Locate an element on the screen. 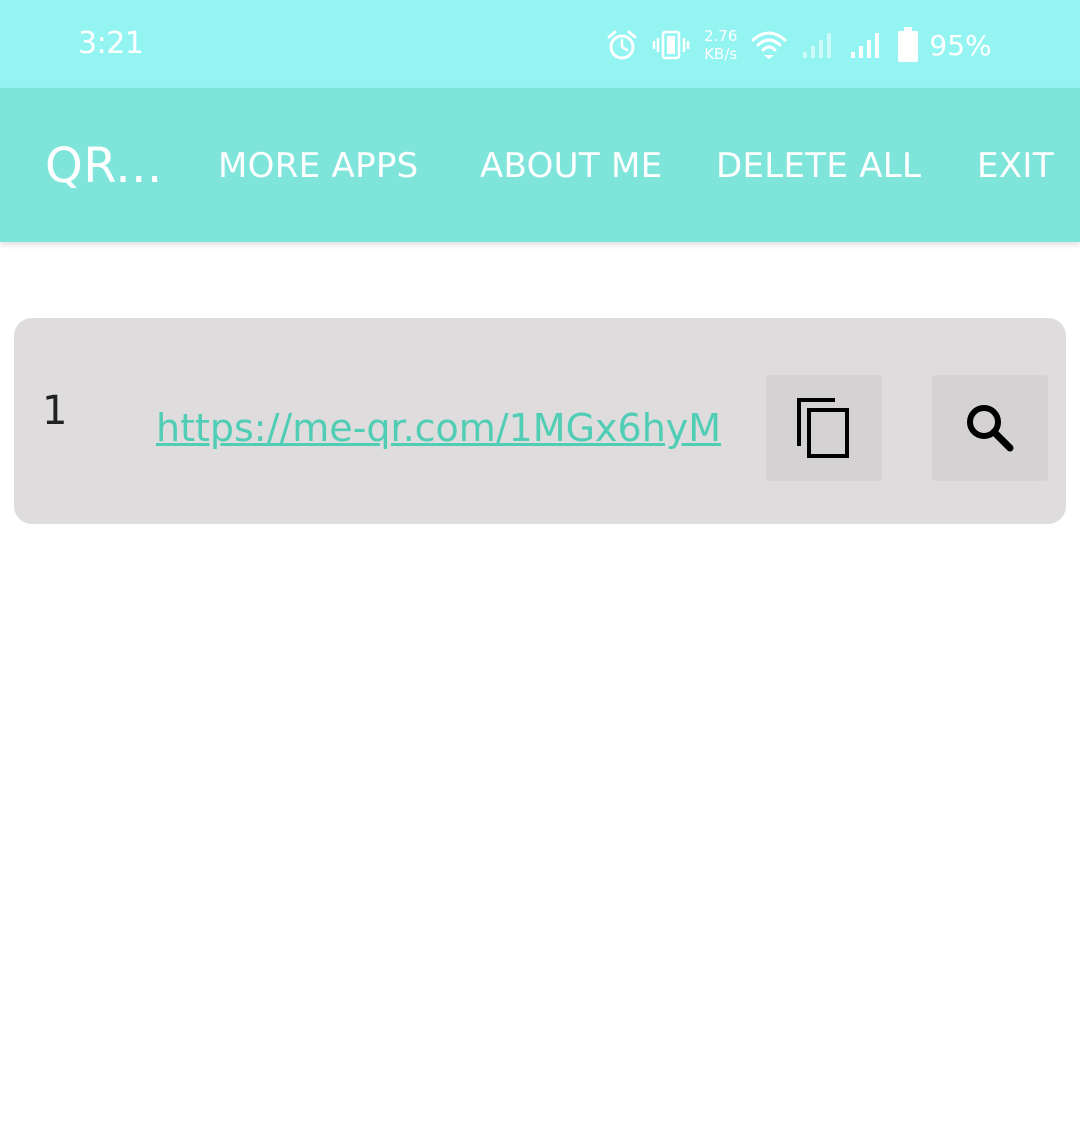 This screenshot has height=1148, width=1080. history-item-link: https://me-qr.com/1MGx6hyM is located at coordinates (438, 428).